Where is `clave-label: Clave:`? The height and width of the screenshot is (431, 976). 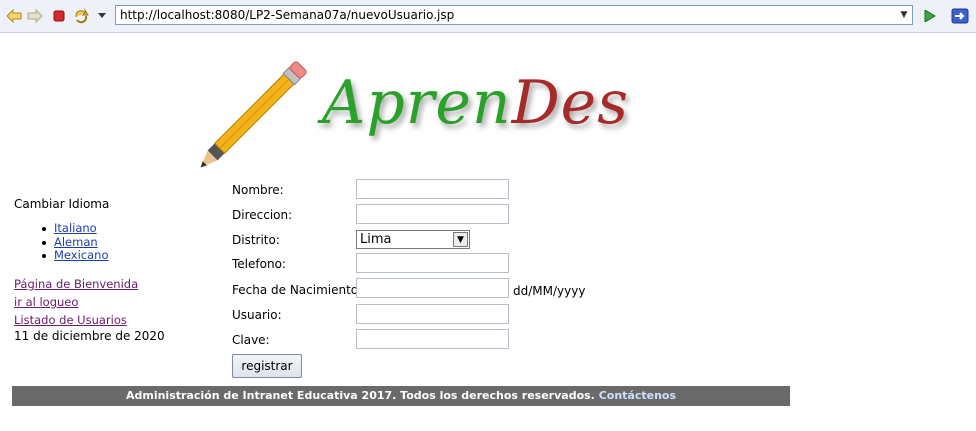 clave-label: Clave: is located at coordinates (251, 340).